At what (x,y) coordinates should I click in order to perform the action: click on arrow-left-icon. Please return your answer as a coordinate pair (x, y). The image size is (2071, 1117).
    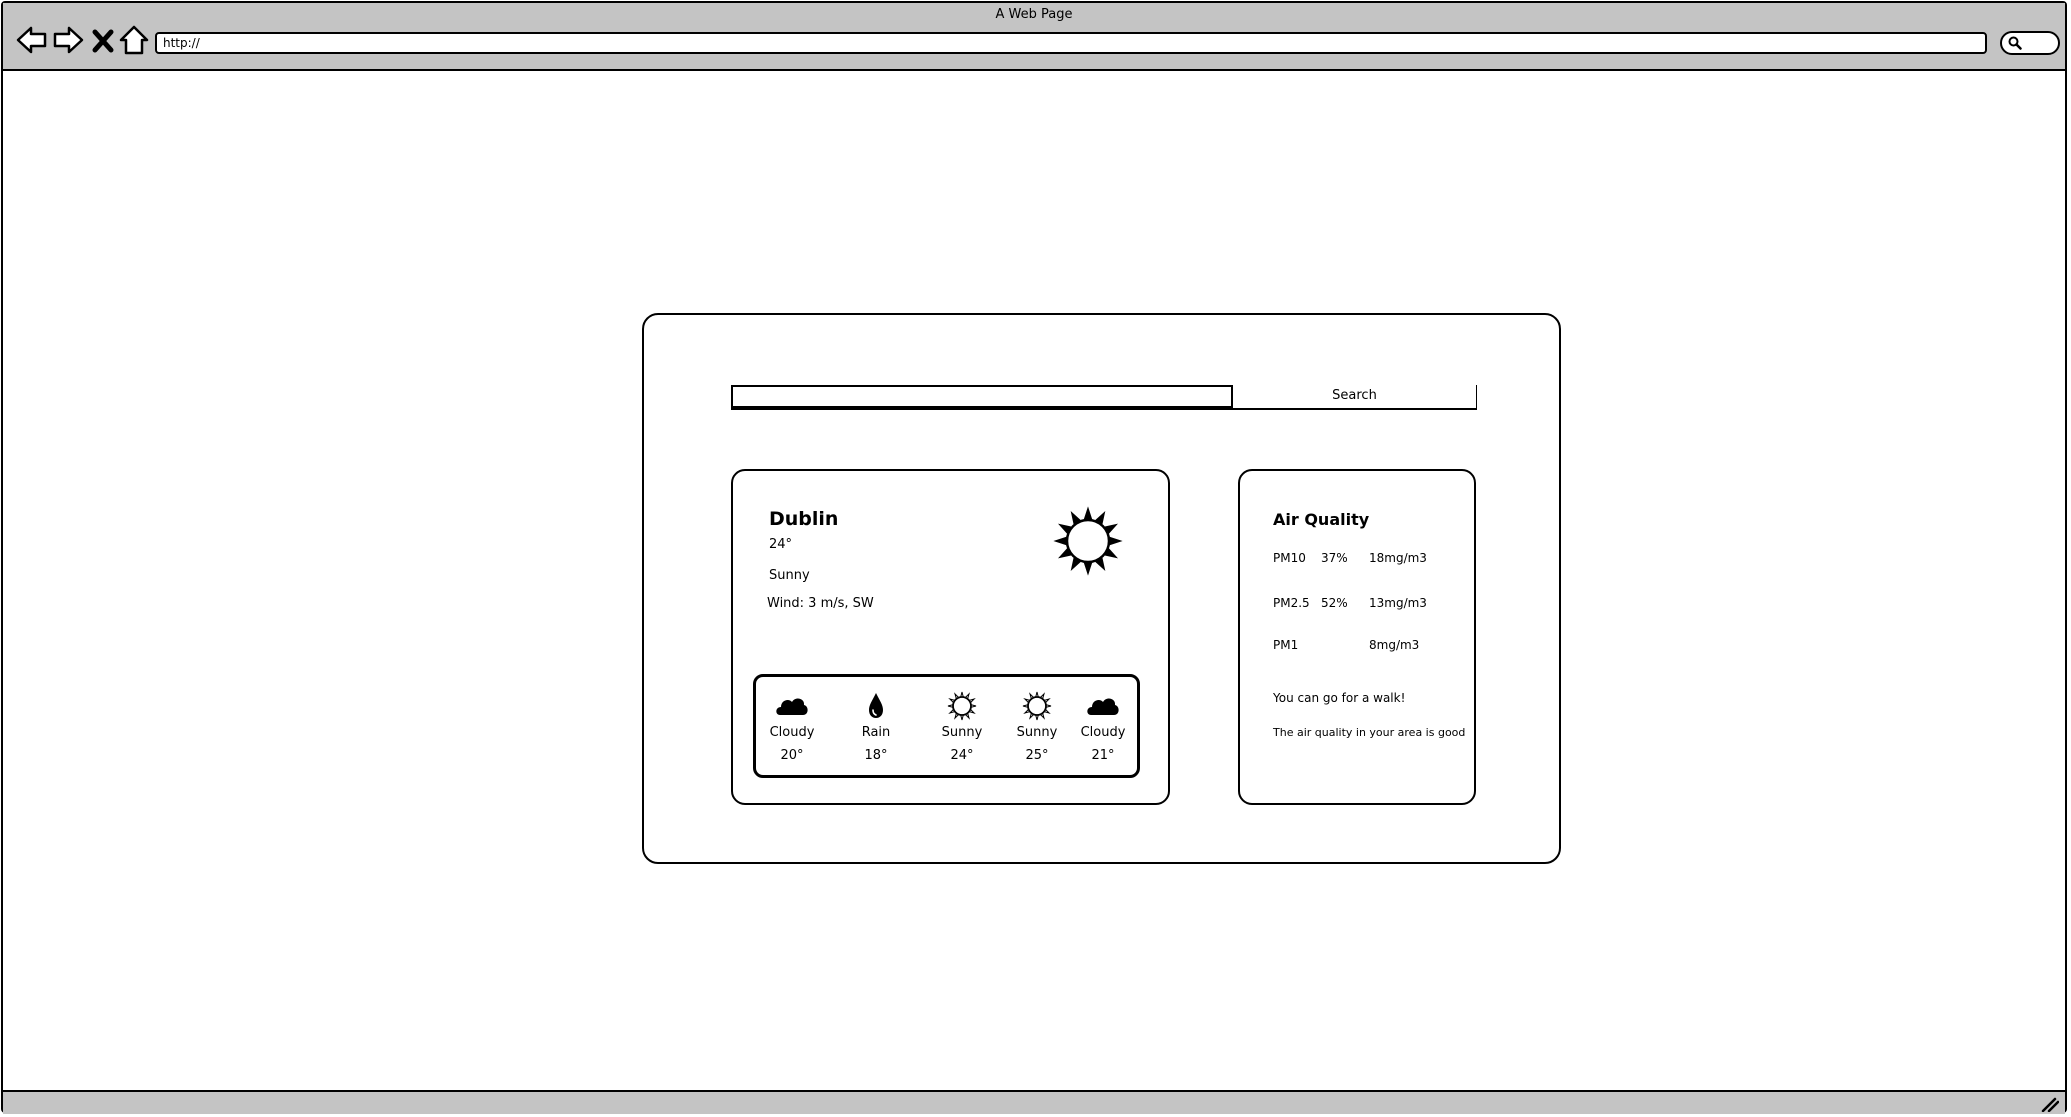
    Looking at the image, I should click on (31, 40).